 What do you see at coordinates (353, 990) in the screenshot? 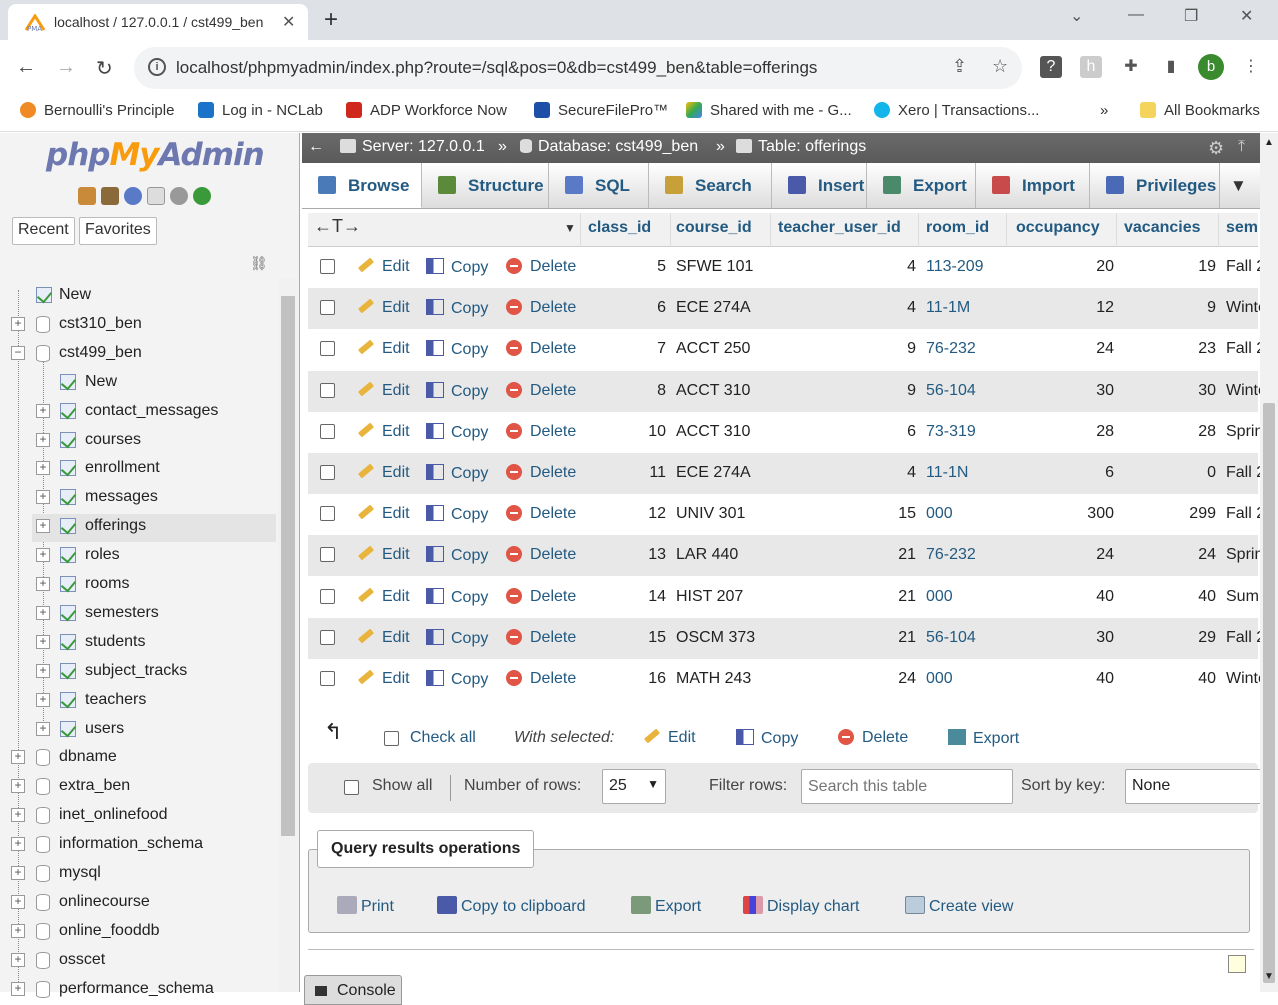
I see `console-tab: Console` at bounding box center [353, 990].